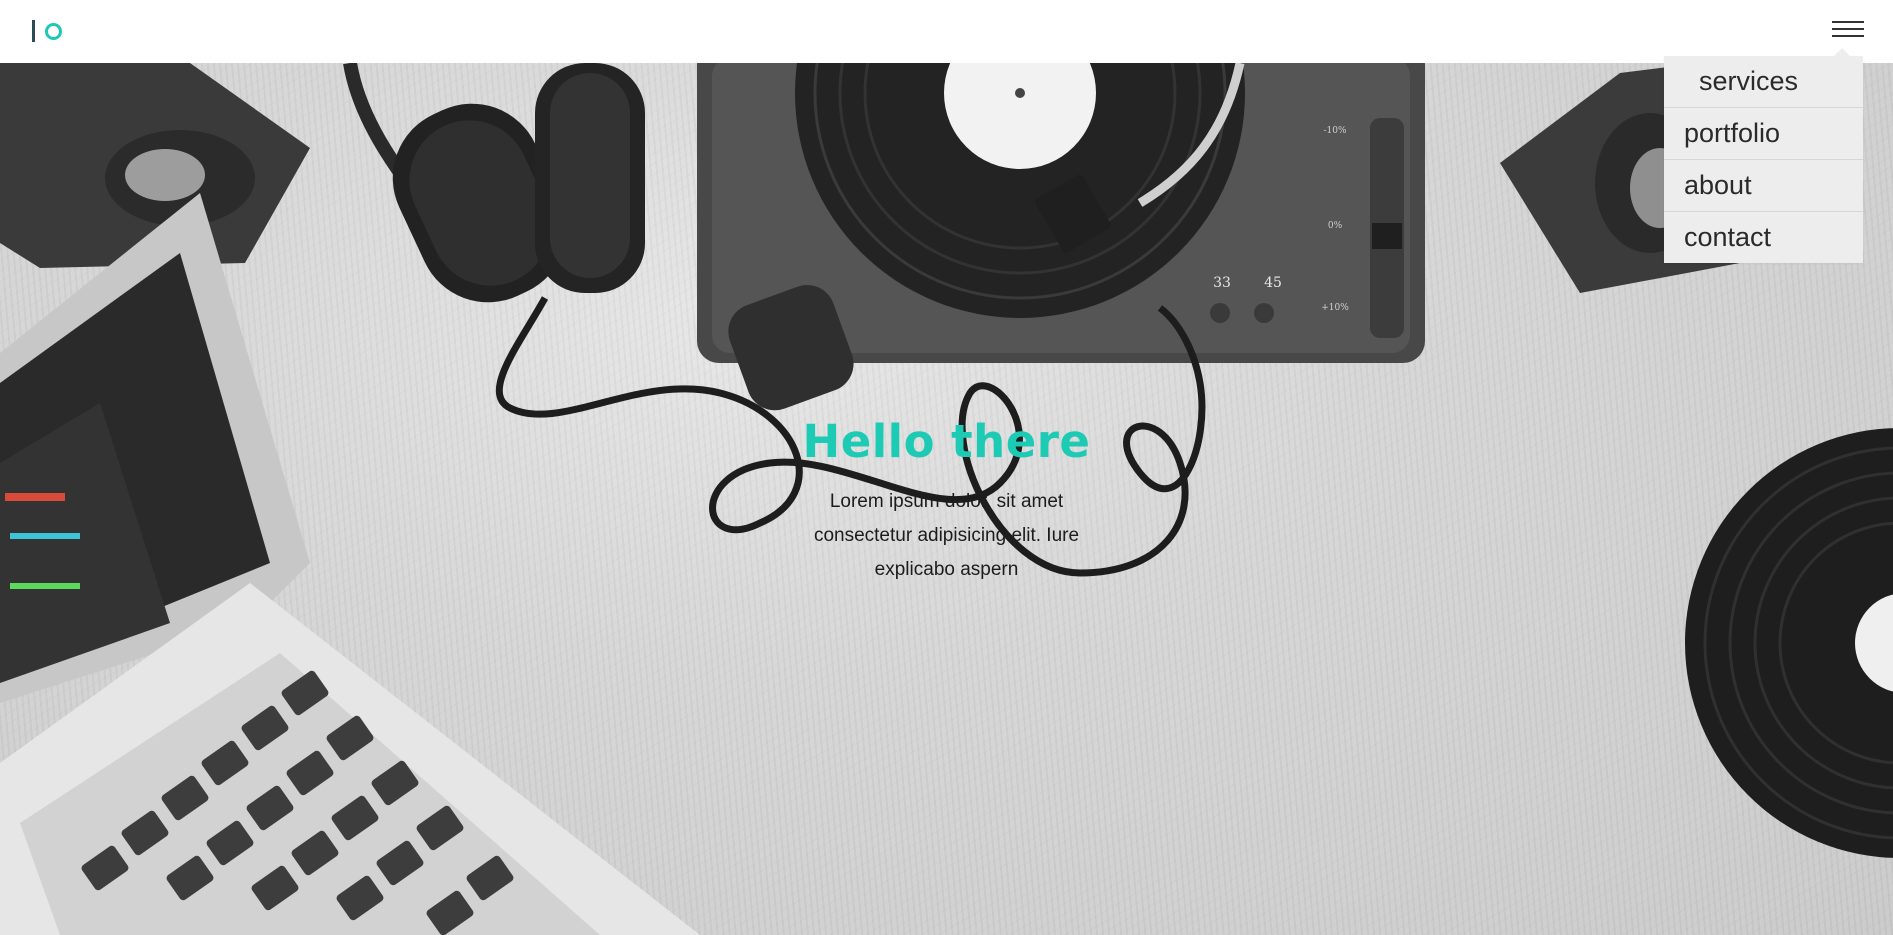 The width and height of the screenshot is (1893, 935). What do you see at coordinates (1273, 283) in the screenshot?
I see `speed-label-45: 45` at bounding box center [1273, 283].